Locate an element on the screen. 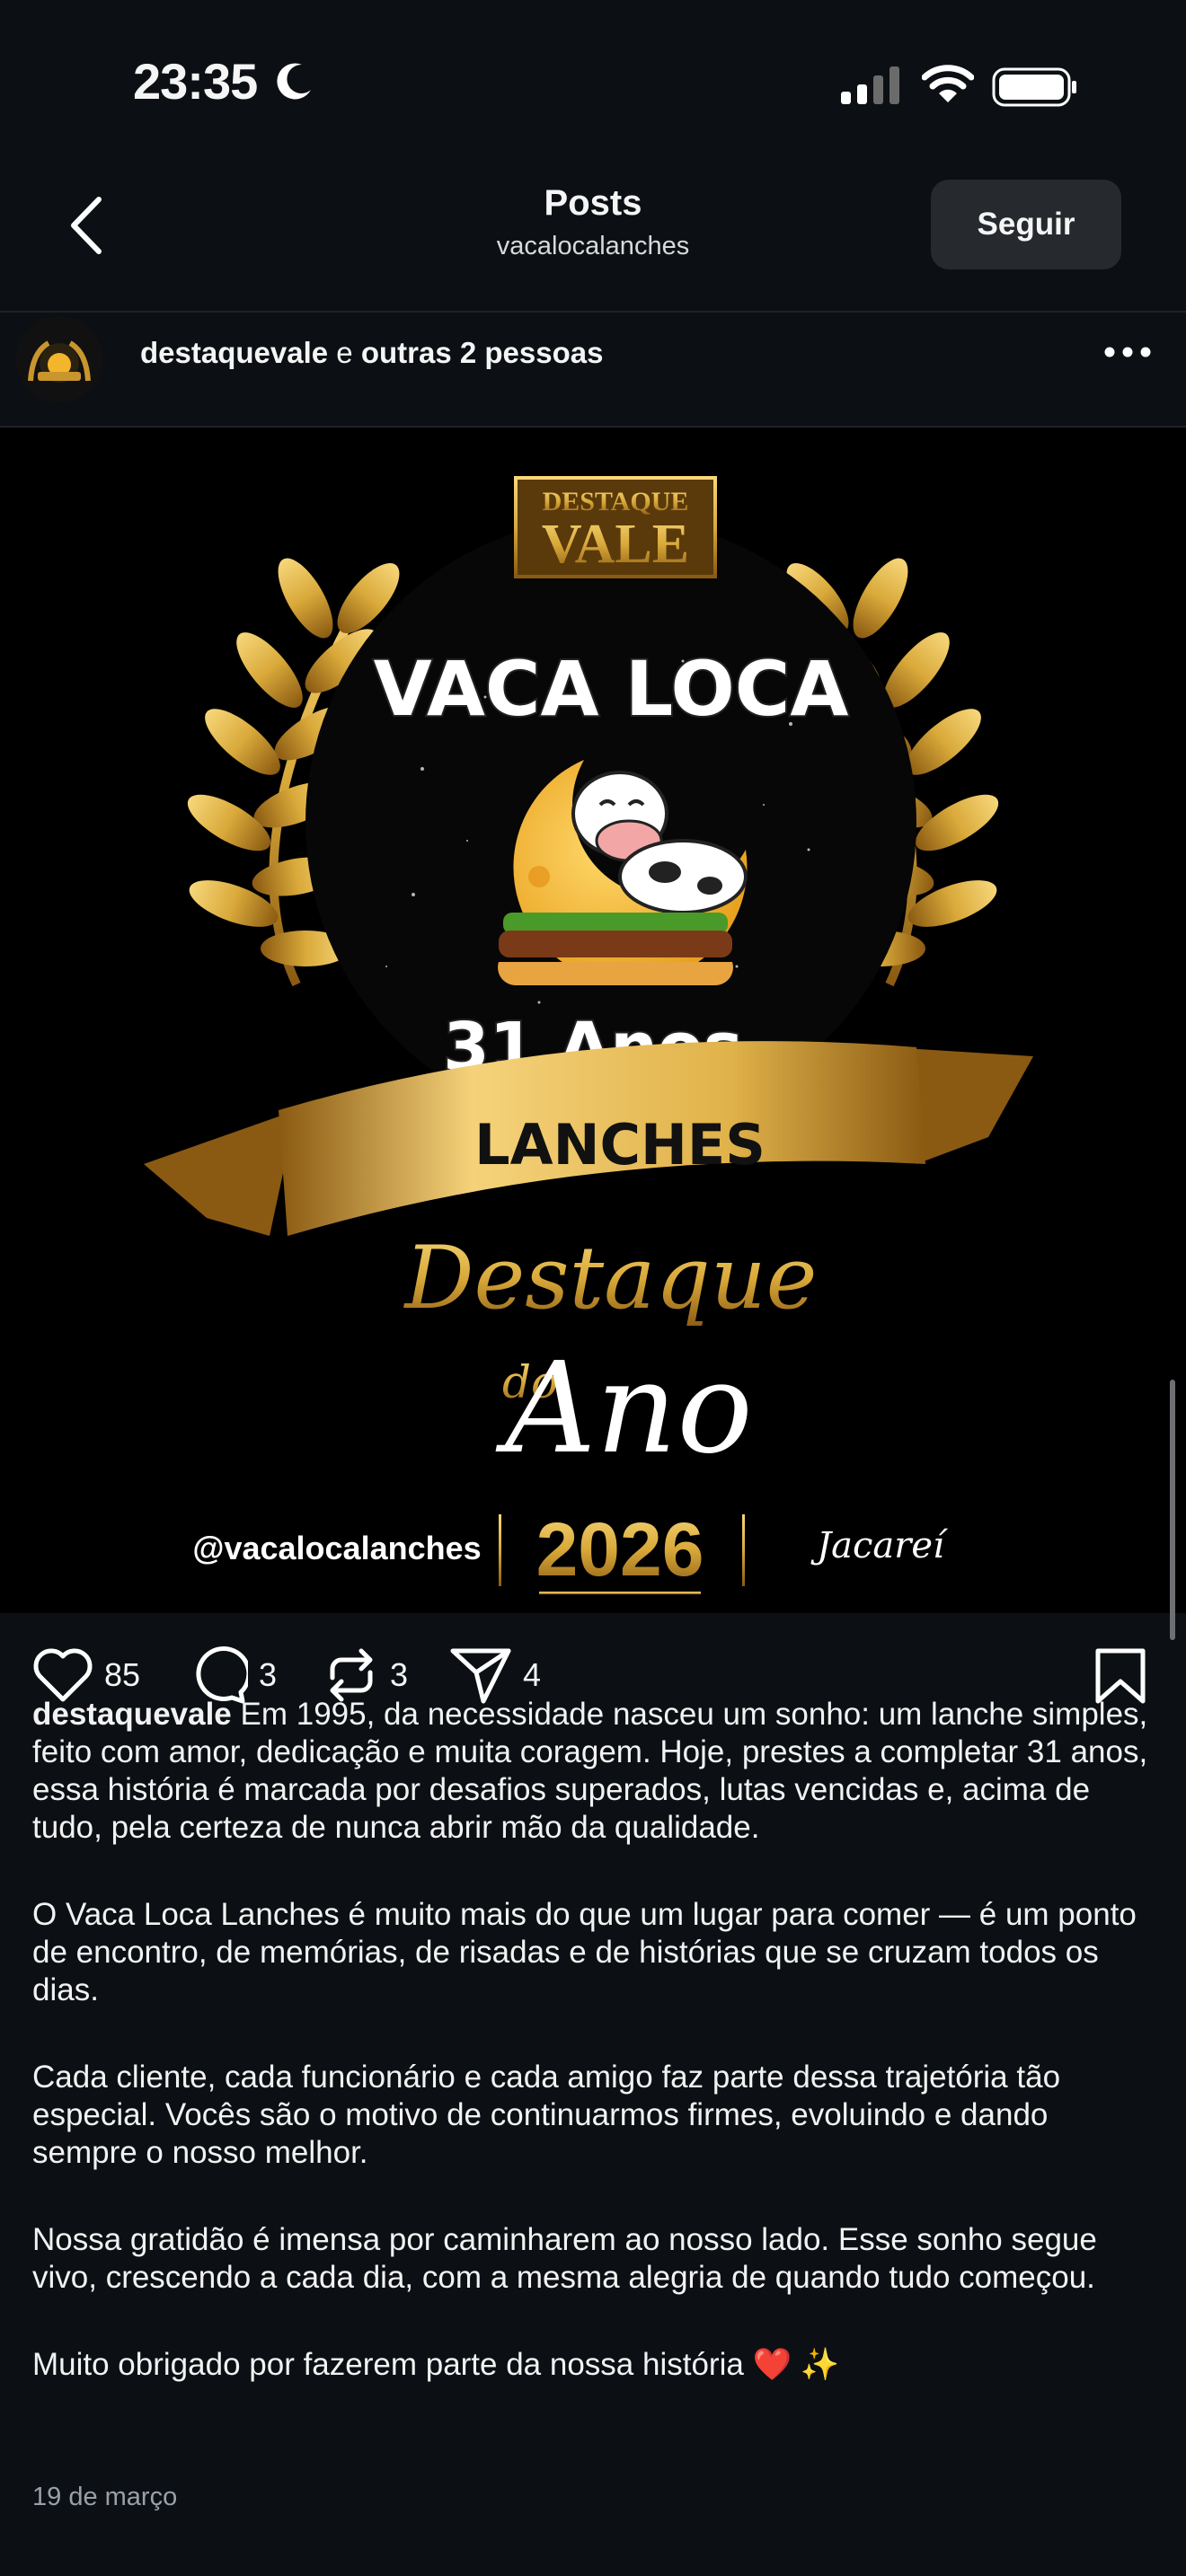 Image resolution: width=1186 pixels, height=2576 pixels. share-count: 4 is located at coordinates (532, 1674).